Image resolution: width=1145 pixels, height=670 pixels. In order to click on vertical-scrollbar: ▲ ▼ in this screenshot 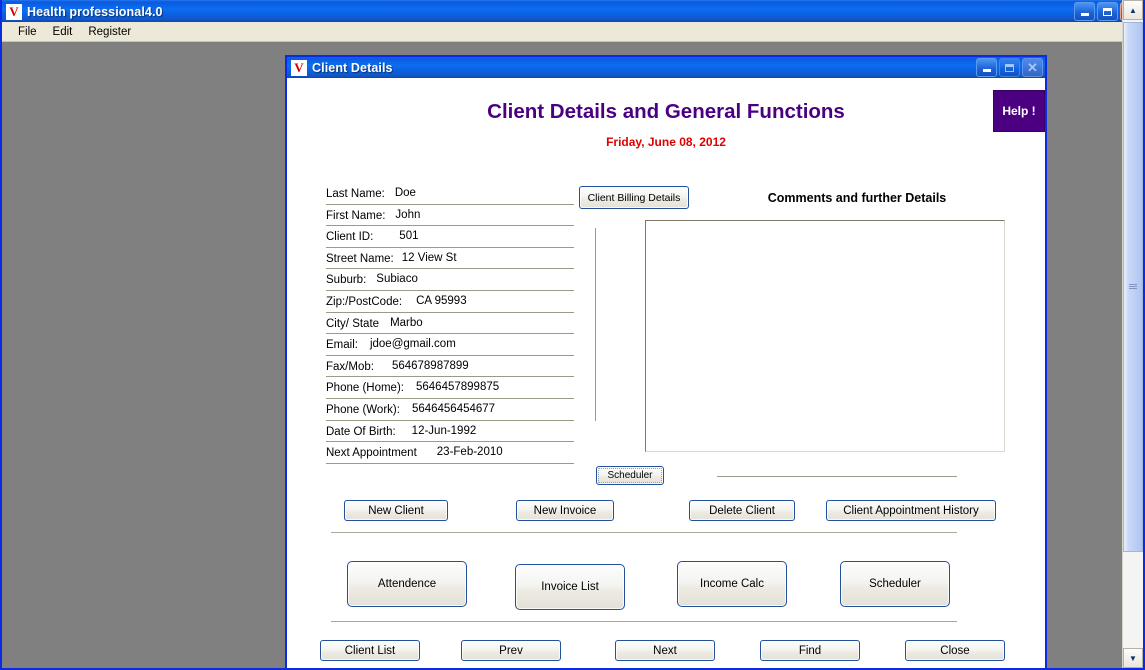, I will do `click(1132, 334)`.